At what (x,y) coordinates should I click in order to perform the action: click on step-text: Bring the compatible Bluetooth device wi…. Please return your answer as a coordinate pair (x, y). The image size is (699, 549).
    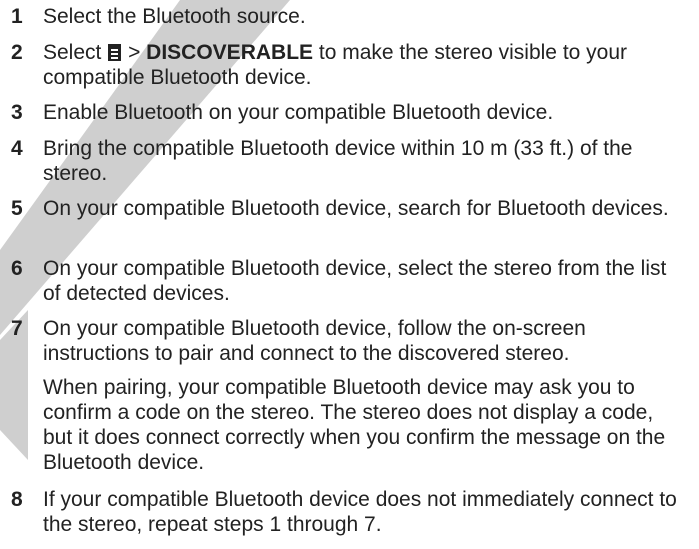
    Looking at the image, I should click on (338, 161).